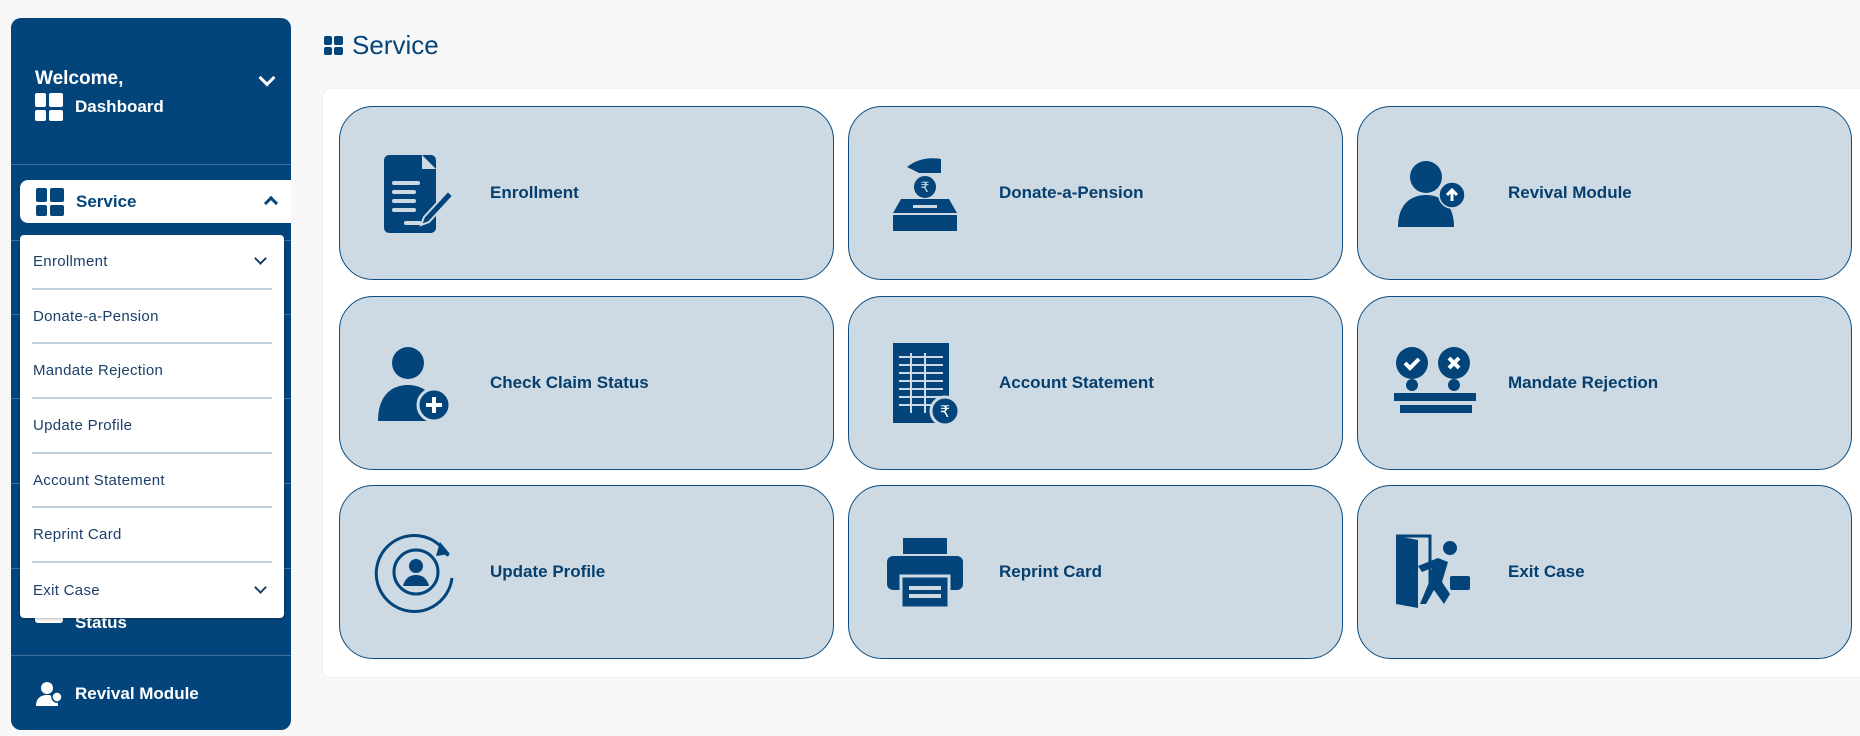 This screenshot has height=736, width=1860. Describe the element at coordinates (415, 385) in the screenshot. I see `user-plus-icon` at that location.